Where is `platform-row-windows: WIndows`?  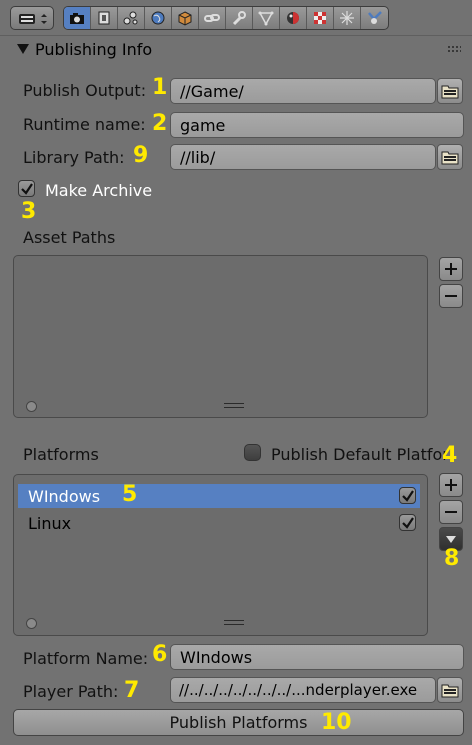 platform-row-windows: WIndows is located at coordinates (219, 496).